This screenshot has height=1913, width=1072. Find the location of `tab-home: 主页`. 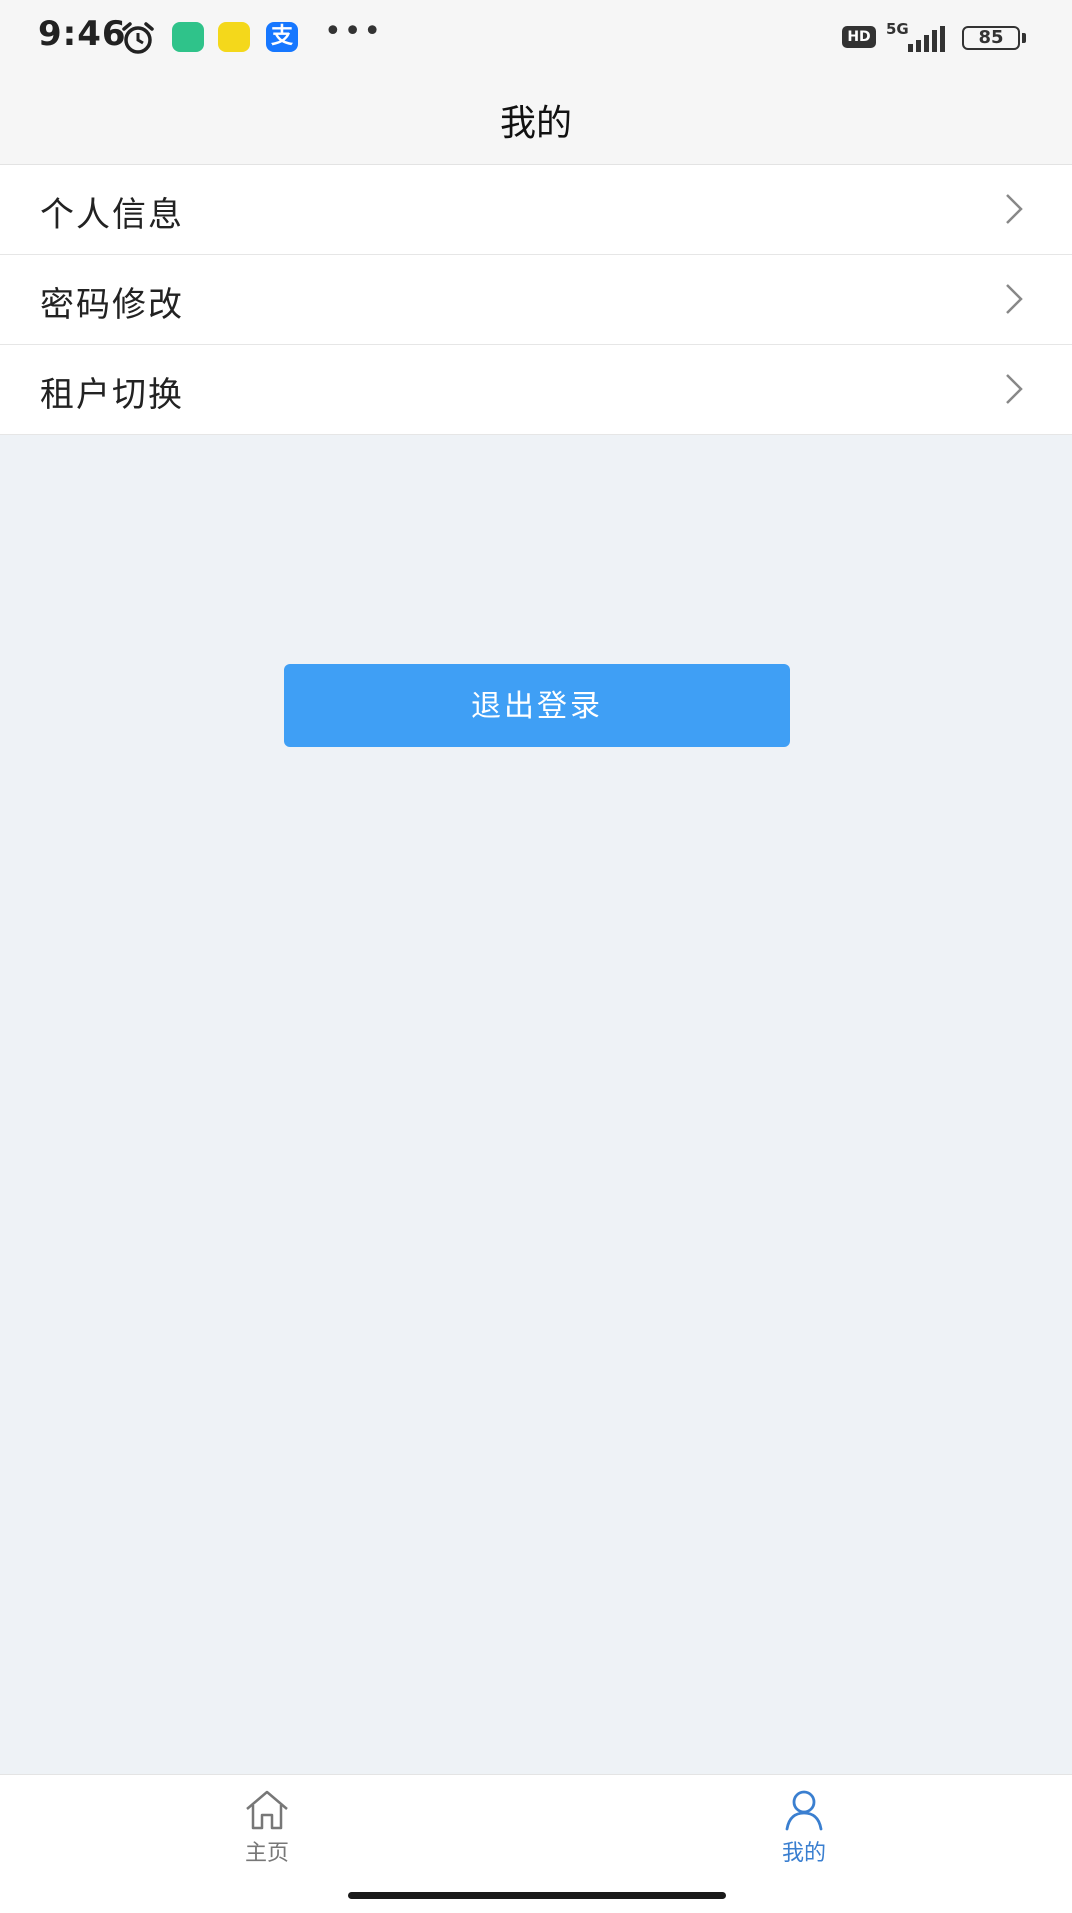

tab-home: 主页 is located at coordinates (267, 1825).